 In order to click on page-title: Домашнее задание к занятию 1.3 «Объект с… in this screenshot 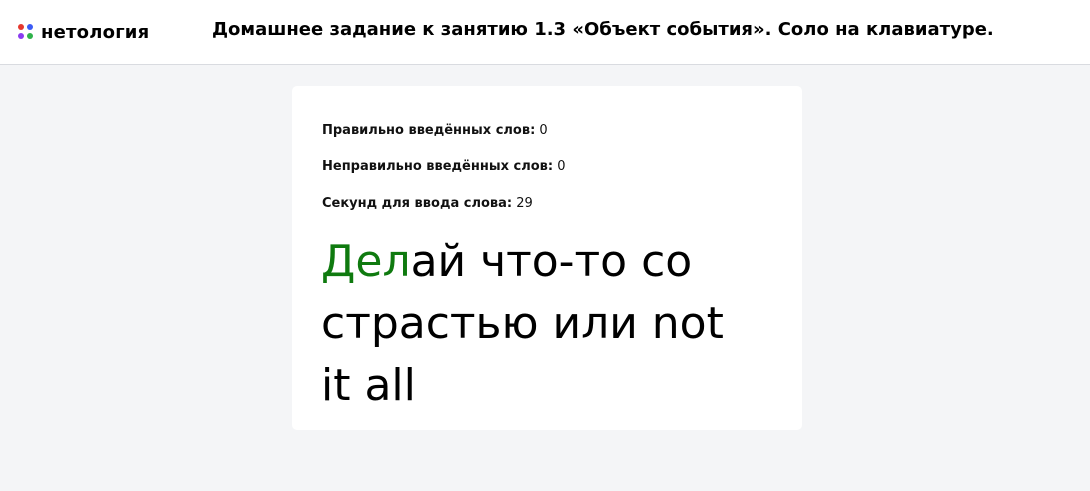, I will do `click(603, 29)`.